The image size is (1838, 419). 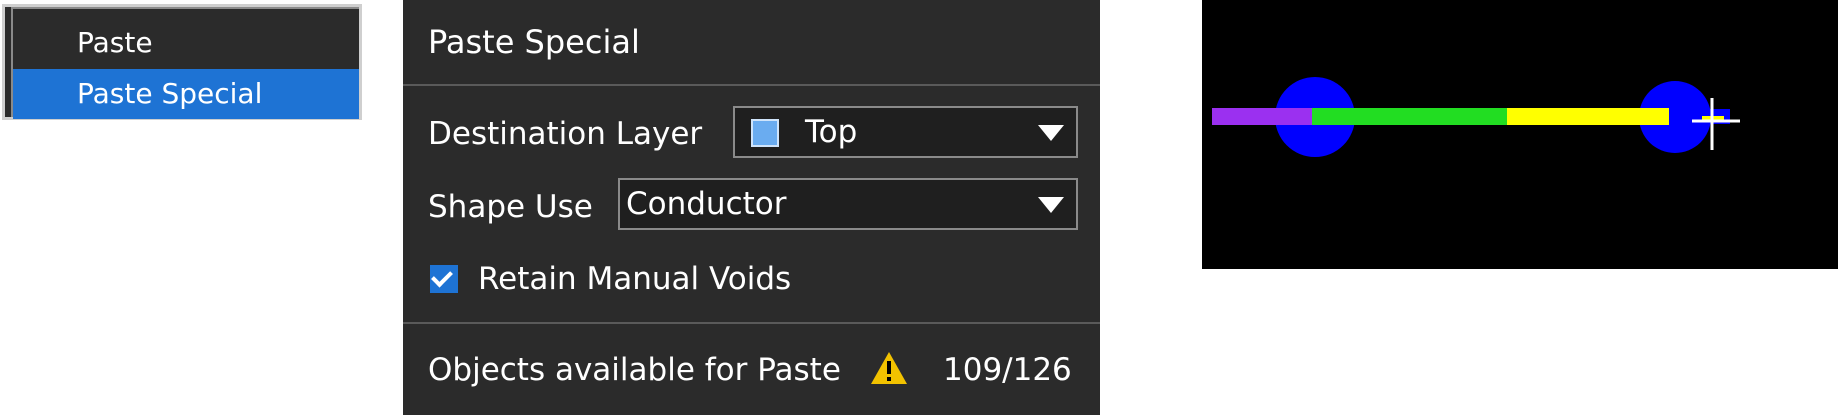 I want to click on objects-available-count: 109/126, so click(x=1007, y=370).